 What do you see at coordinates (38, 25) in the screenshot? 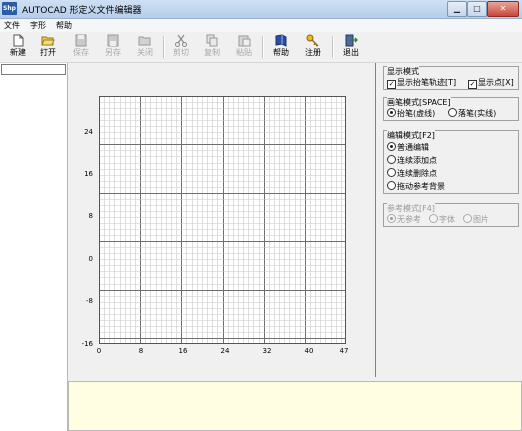
I see `menu-glyph: 字形` at bounding box center [38, 25].